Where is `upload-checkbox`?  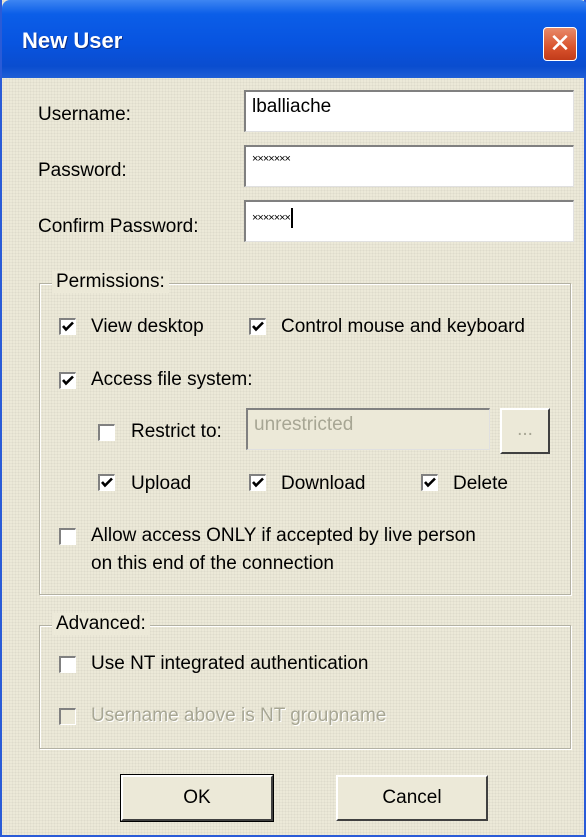 upload-checkbox is located at coordinates (106, 482).